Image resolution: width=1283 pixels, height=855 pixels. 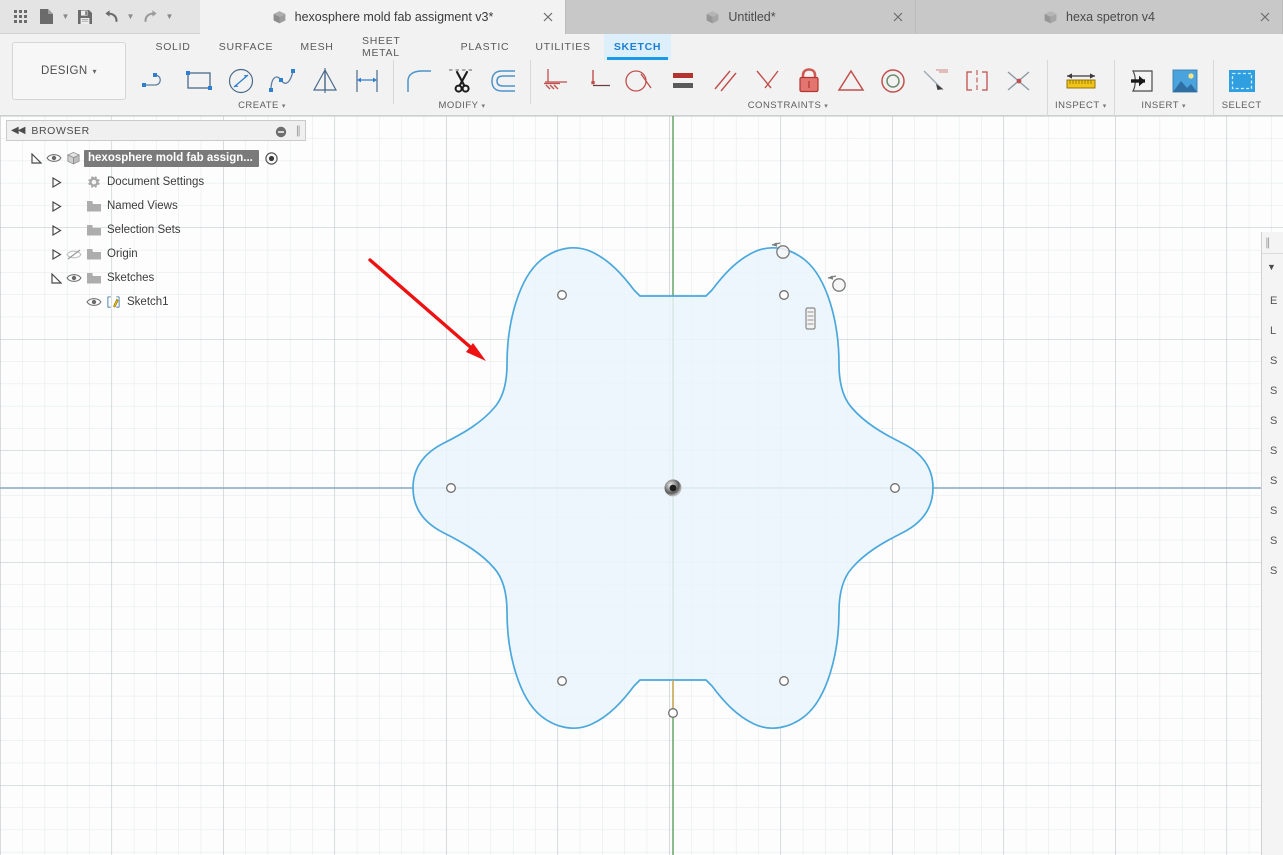 I want to click on document-tab-2: Untitled*, so click(x=741, y=17).